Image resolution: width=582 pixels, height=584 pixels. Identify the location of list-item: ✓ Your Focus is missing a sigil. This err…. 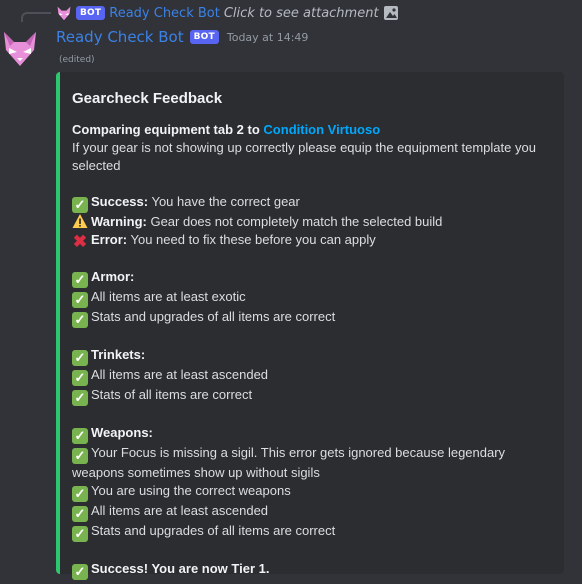
(289, 462).